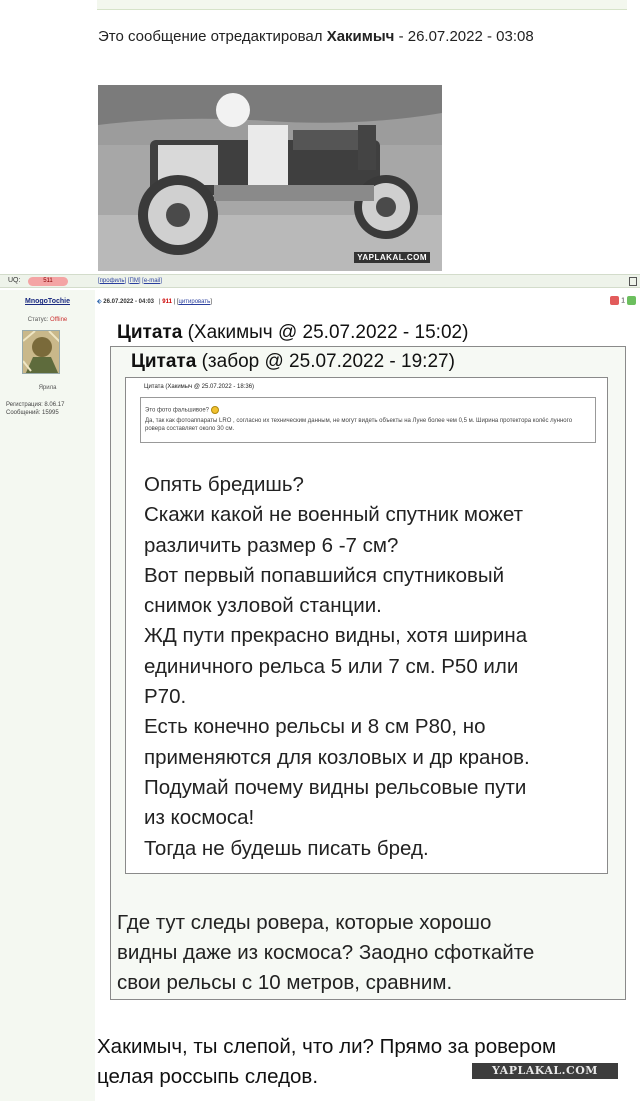  I want to click on smiley-icon, so click(214, 410).